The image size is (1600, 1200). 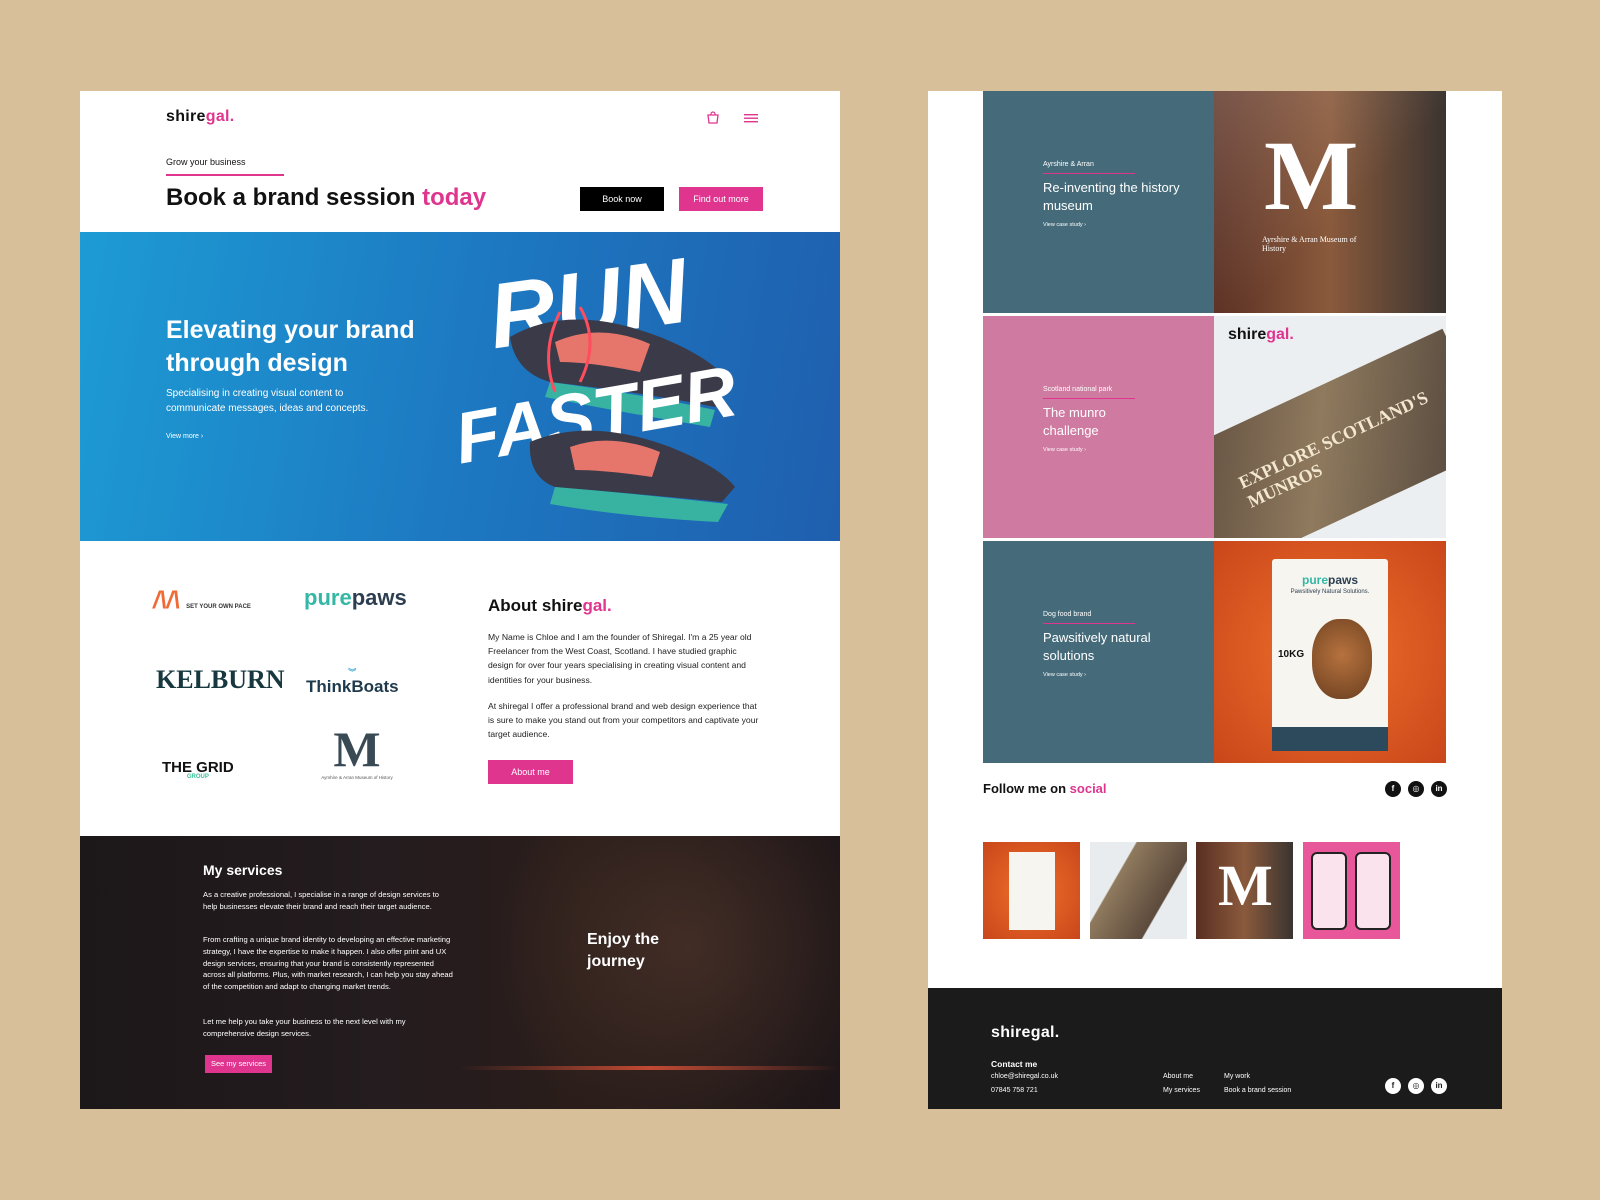 I want to click on book-now-button: Book now, so click(x=622, y=199).